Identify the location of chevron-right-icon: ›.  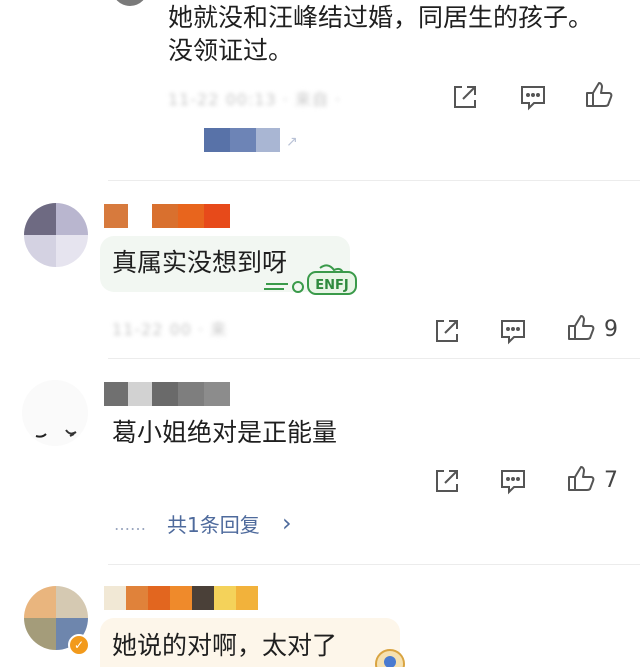
(287, 523).